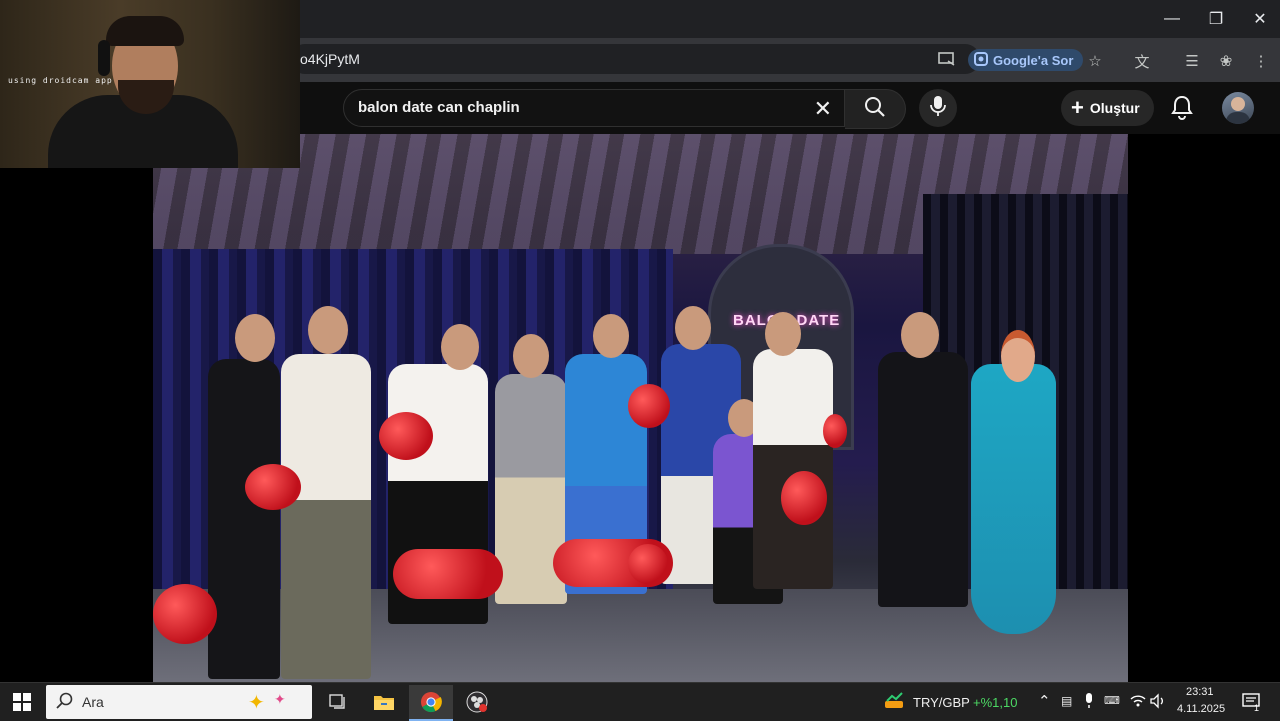 This screenshot has height=721, width=1280. I want to click on extension-icon: ❀, so click(1226, 61).